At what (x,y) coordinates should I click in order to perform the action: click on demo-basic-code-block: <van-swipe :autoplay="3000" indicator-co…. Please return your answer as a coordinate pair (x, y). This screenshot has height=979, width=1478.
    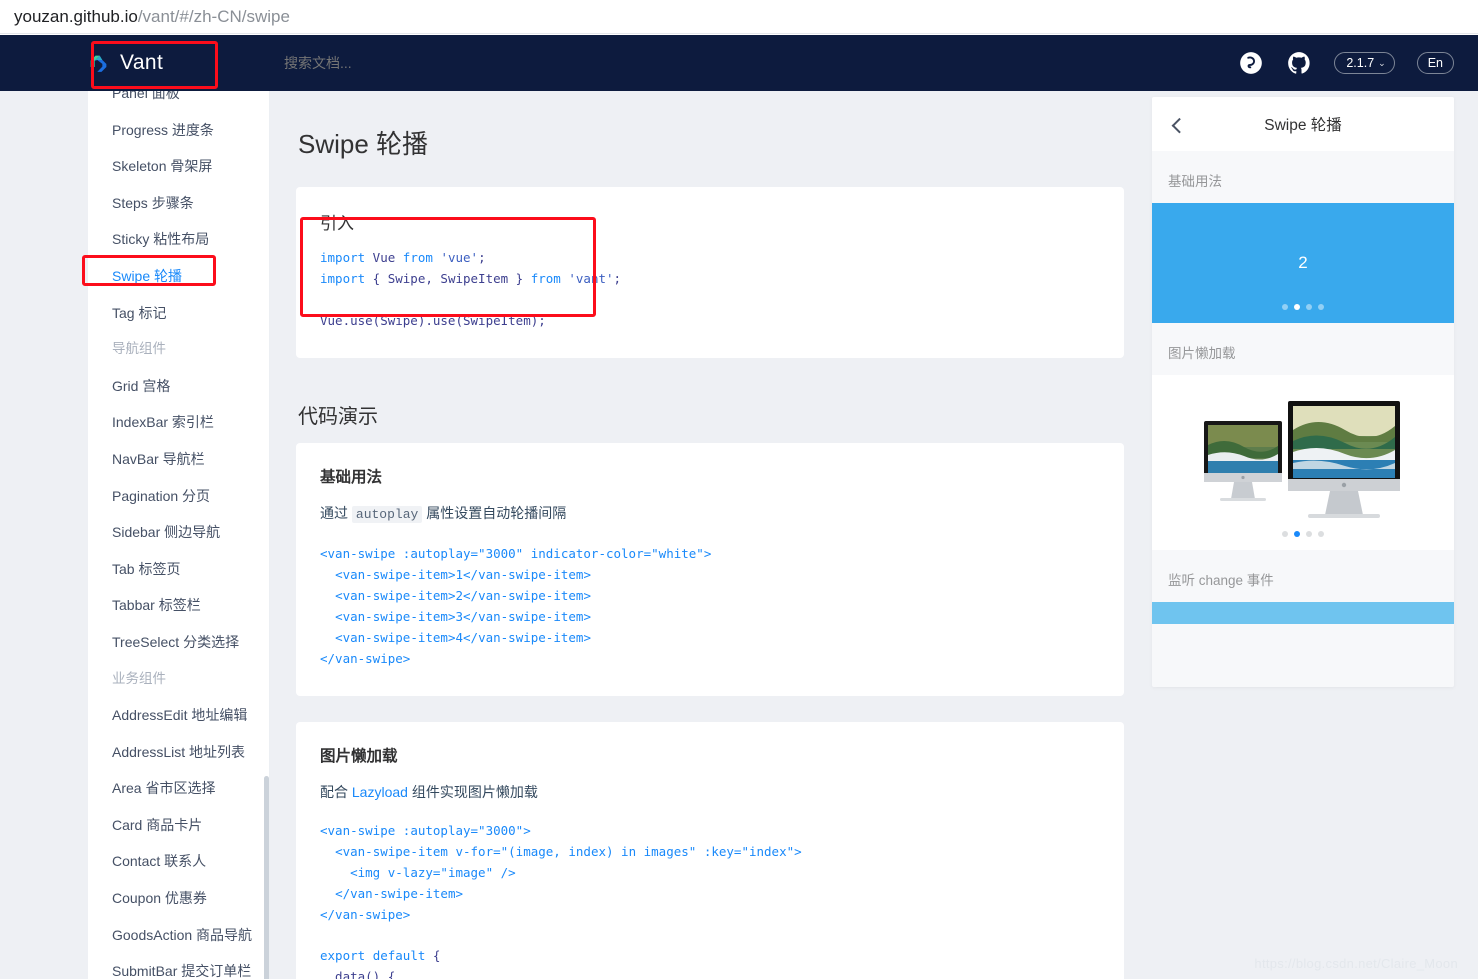
    Looking at the image, I should click on (710, 607).